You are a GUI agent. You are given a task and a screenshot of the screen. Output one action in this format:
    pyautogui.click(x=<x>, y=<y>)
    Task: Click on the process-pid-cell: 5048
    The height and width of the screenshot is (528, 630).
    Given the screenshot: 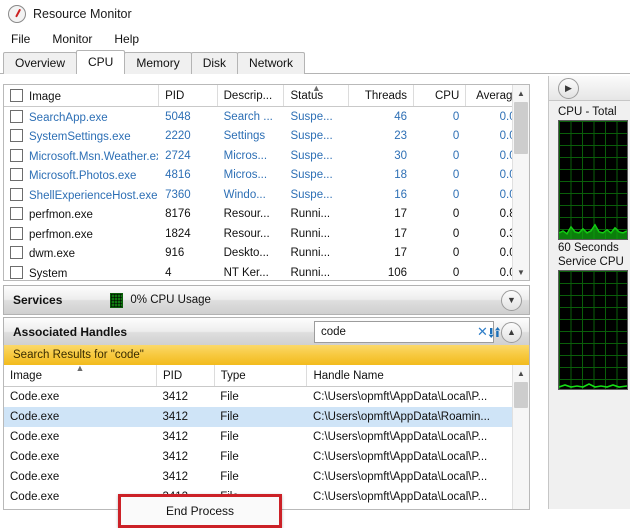 What is the action you would take?
    pyautogui.click(x=178, y=116)
    